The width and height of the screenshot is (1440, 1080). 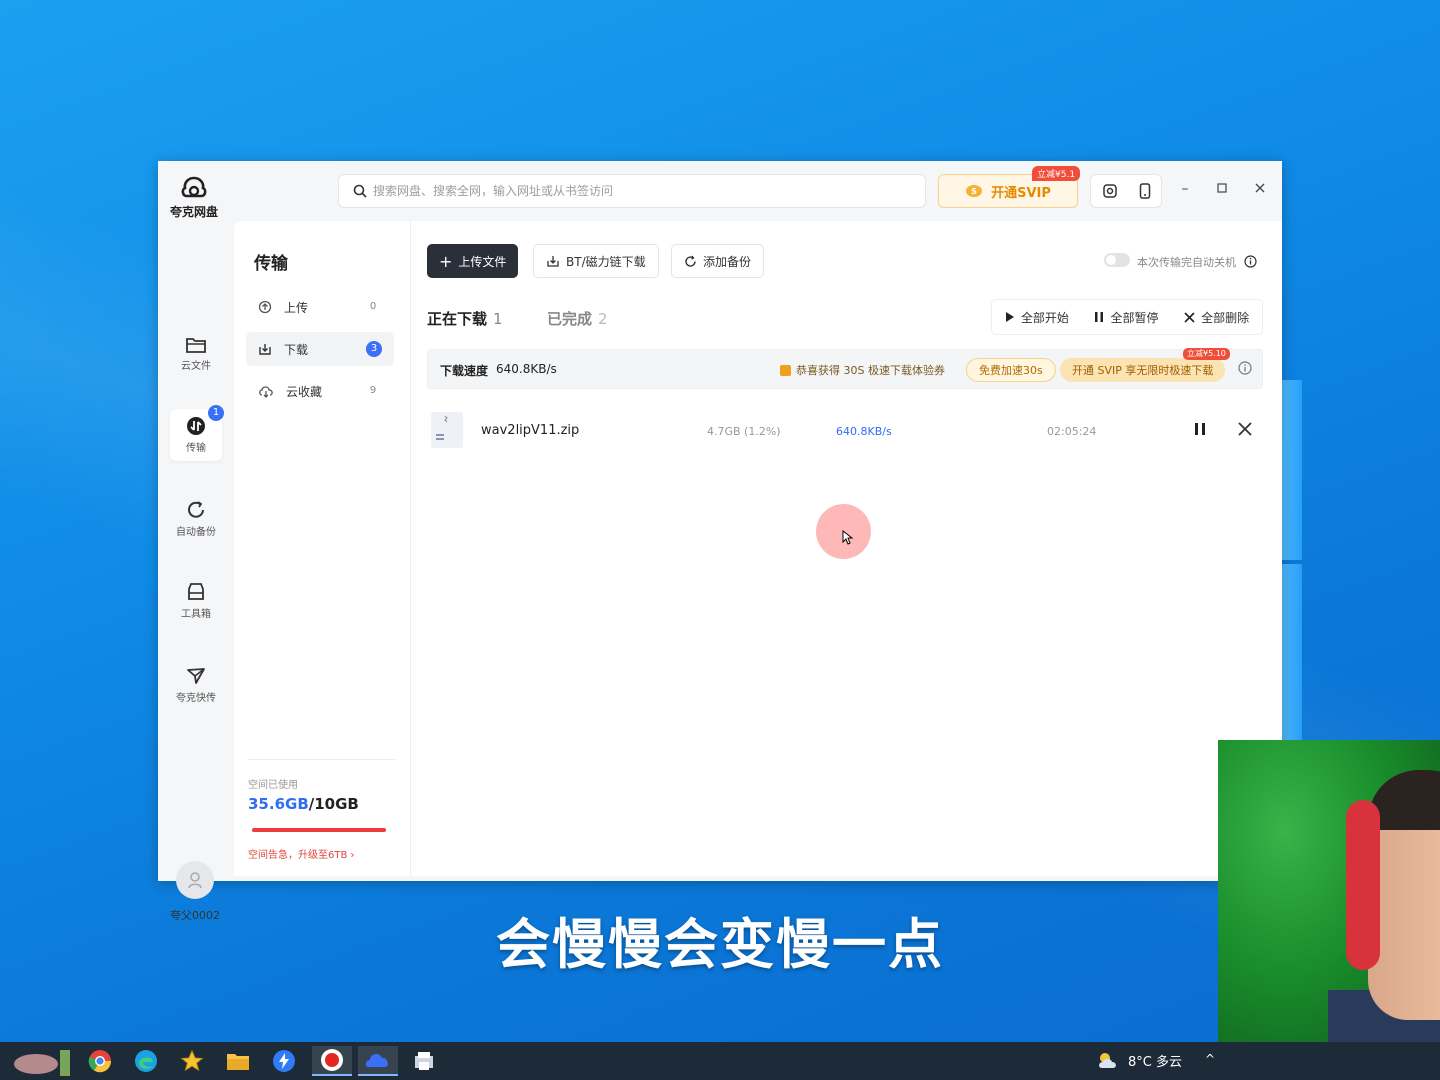 What do you see at coordinates (1037, 317) in the screenshot?
I see `start-all-button: 全部开始` at bounding box center [1037, 317].